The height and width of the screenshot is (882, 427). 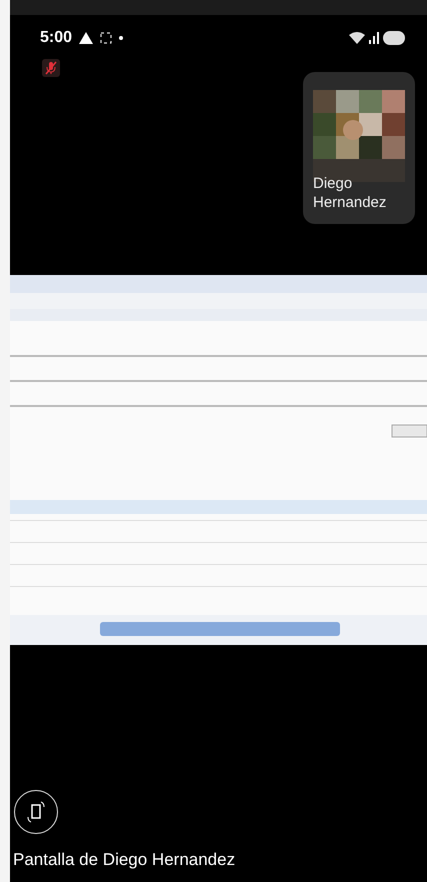 I want to click on participant-tile: Diego Hernandez, so click(x=359, y=148).